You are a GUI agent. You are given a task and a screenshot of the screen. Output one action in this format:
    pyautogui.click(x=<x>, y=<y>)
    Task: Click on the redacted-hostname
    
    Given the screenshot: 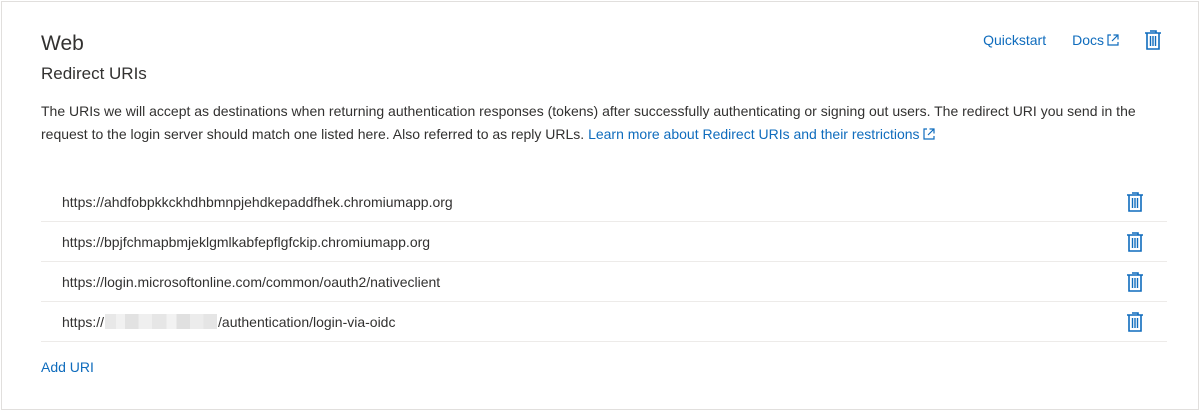 What is the action you would take?
    pyautogui.click(x=161, y=321)
    